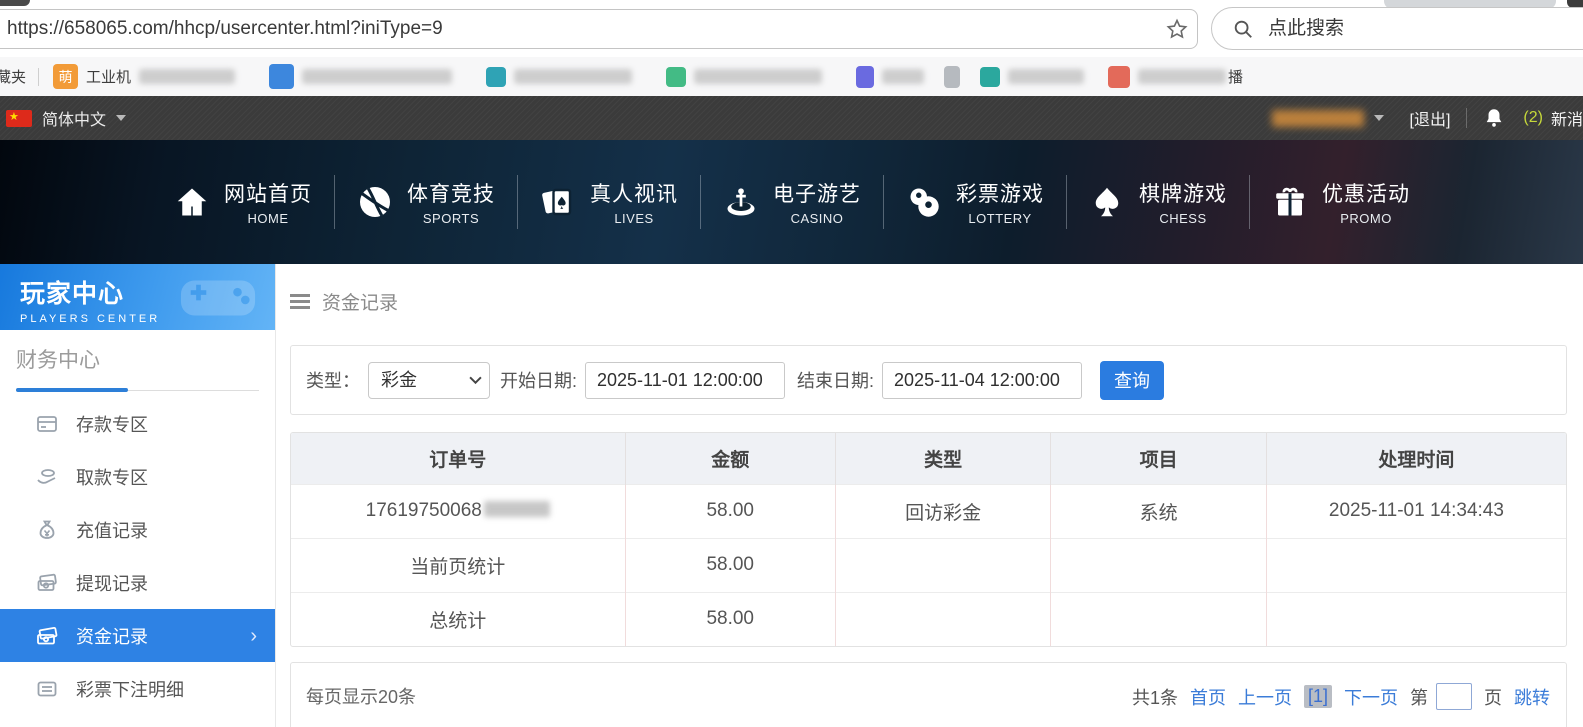 The image size is (1583, 727). I want to click on bookmark-item: 萌 工业机, so click(144, 76).